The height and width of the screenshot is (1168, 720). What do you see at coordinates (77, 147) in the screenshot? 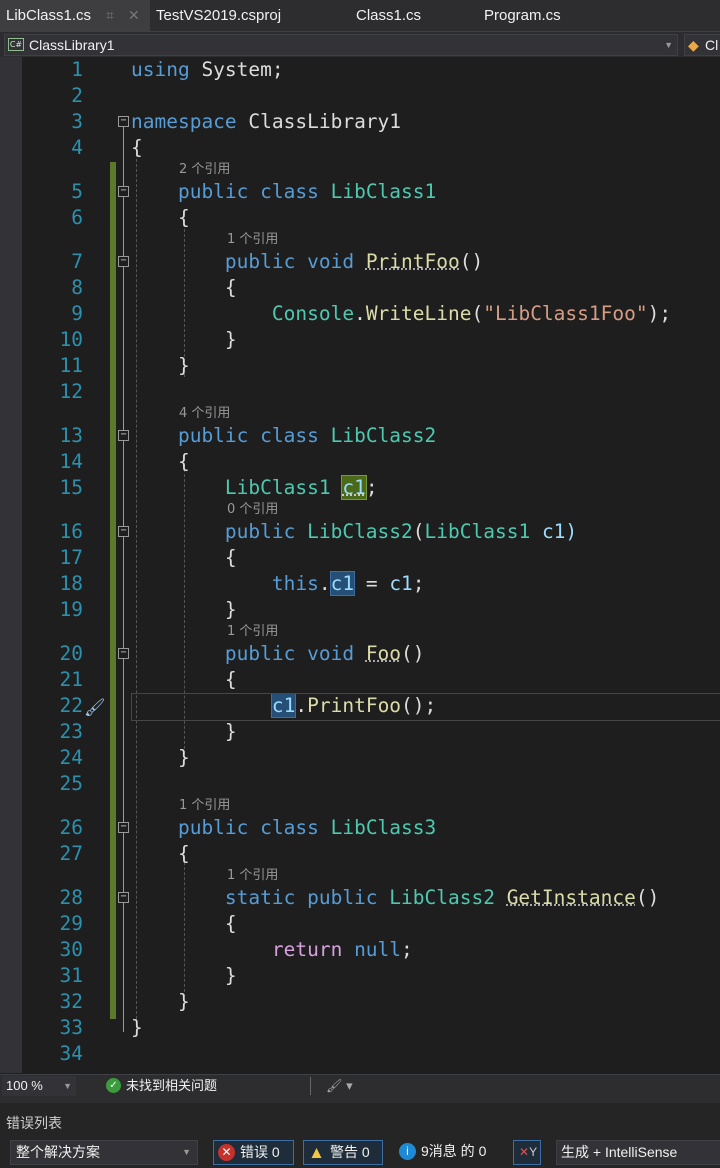
I see `line-number: 4` at bounding box center [77, 147].